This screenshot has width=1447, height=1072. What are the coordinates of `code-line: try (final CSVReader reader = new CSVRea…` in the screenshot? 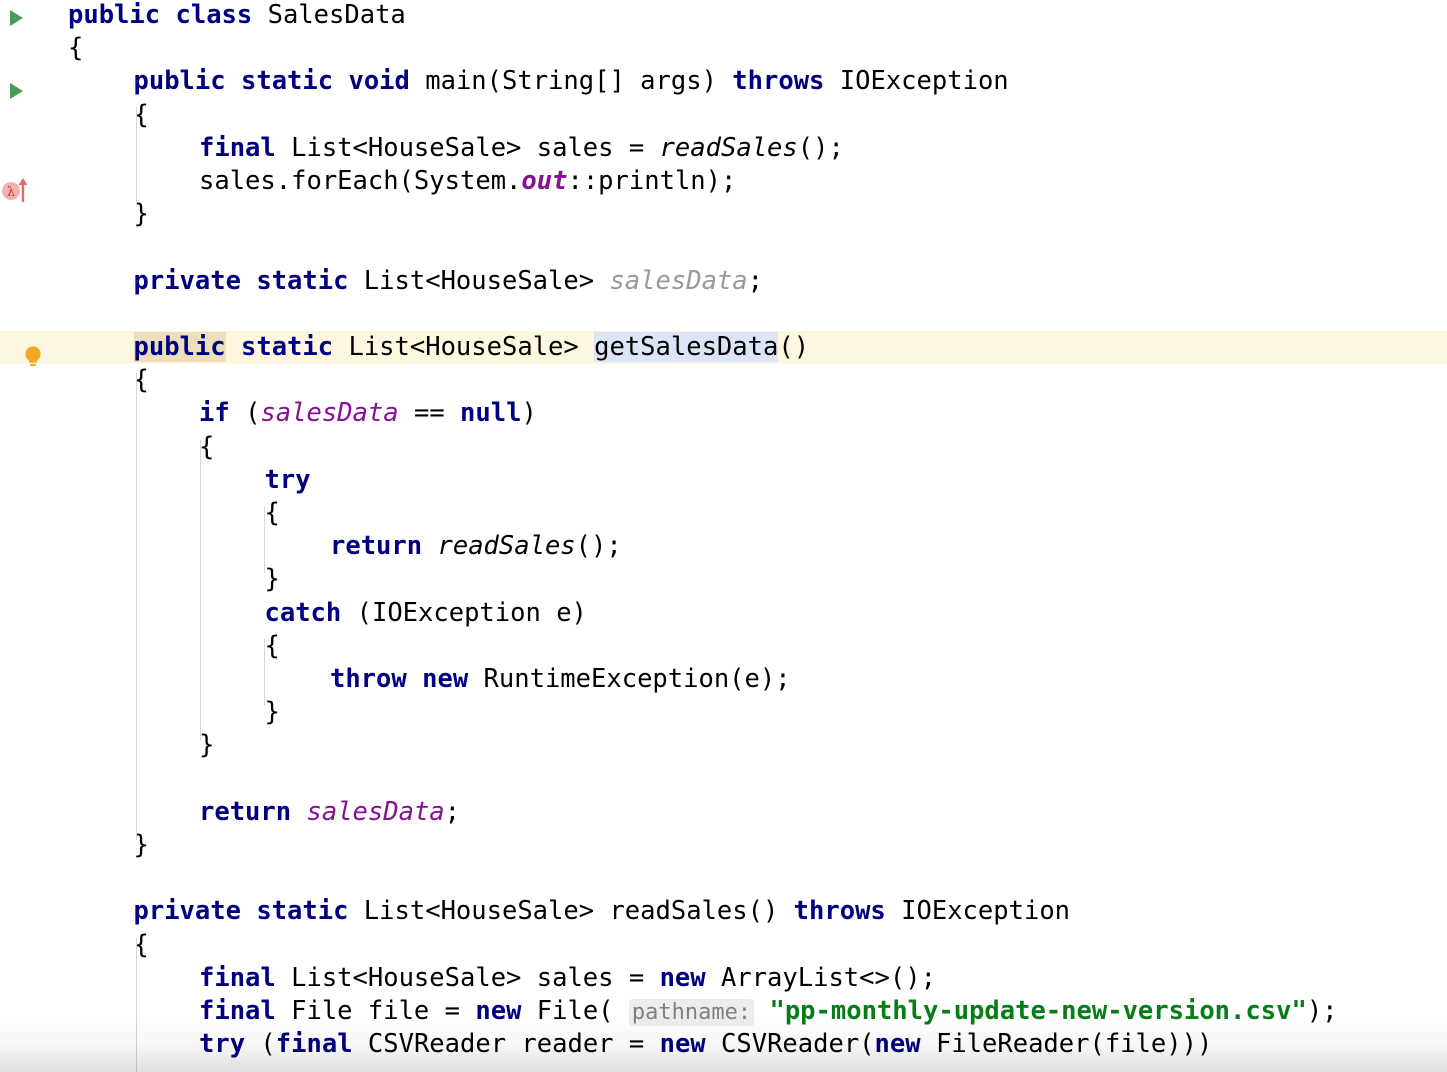 It's located at (723, 1044).